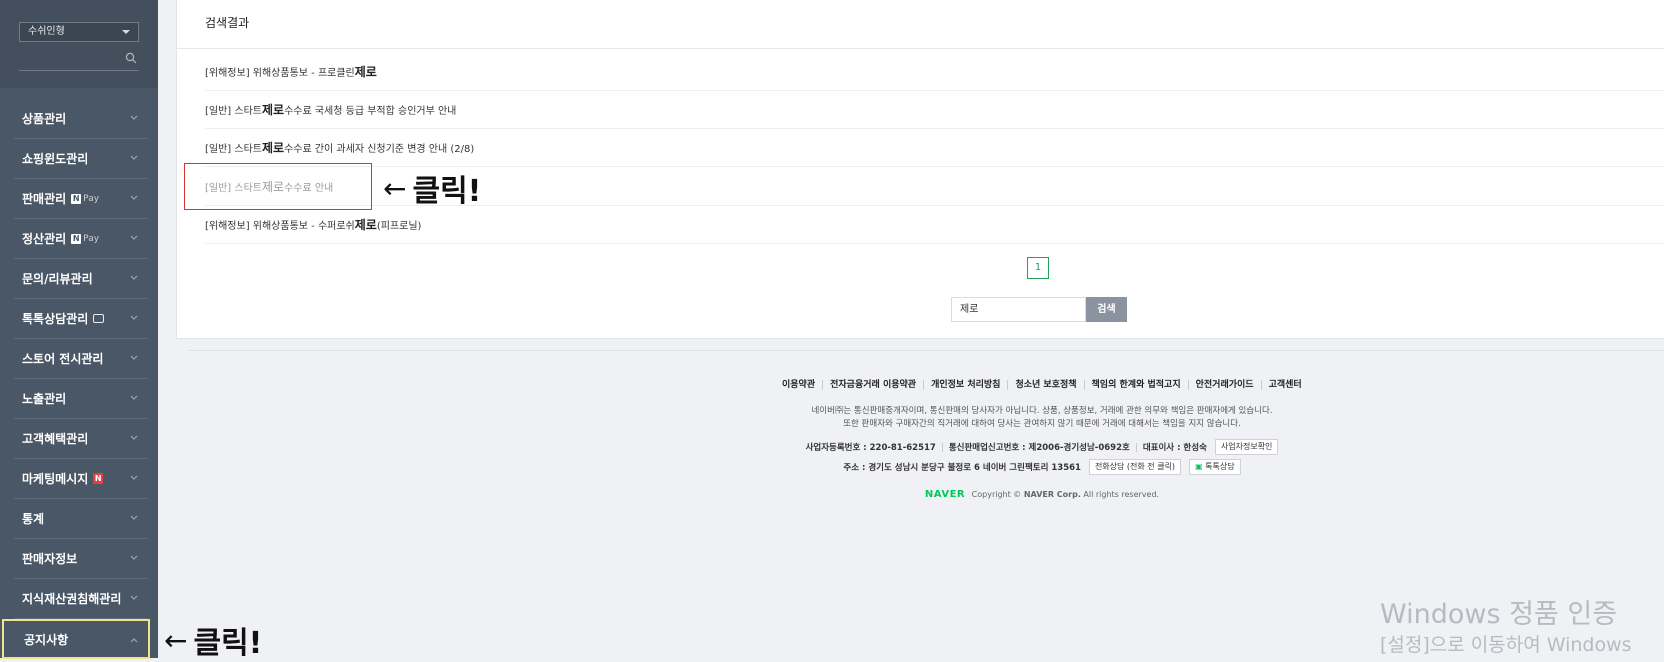 The width and height of the screenshot is (1664, 662). What do you see at coordinates (46, 31) in the screenshot?
I see `store-select-value: 수쉬인형` at bounding box center [46, 31].